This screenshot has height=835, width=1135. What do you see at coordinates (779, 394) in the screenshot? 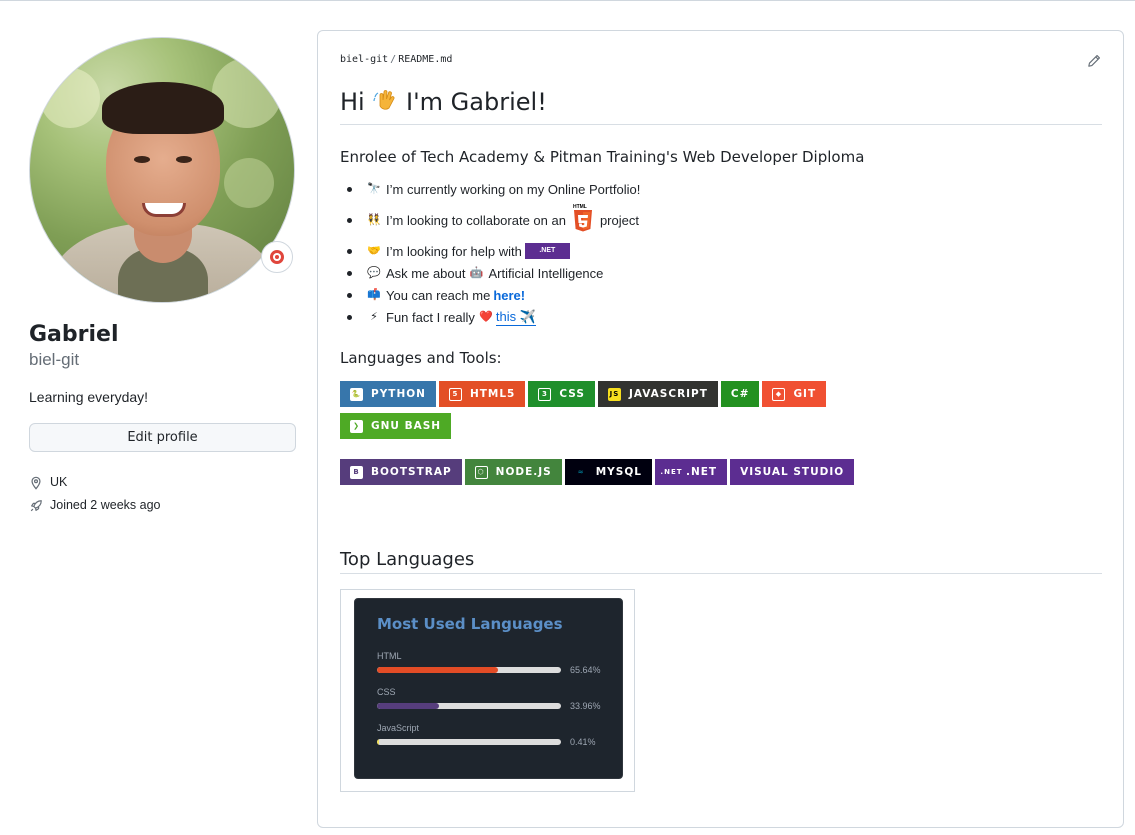
I see `git-icon: ◆` at bounding box center [779, 394].